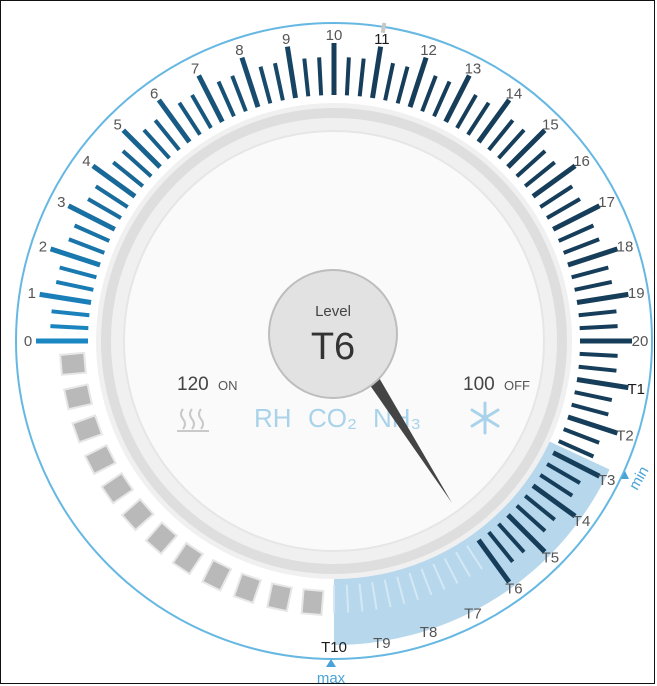  I want to click on scale-label: 10, so click(334, 35).